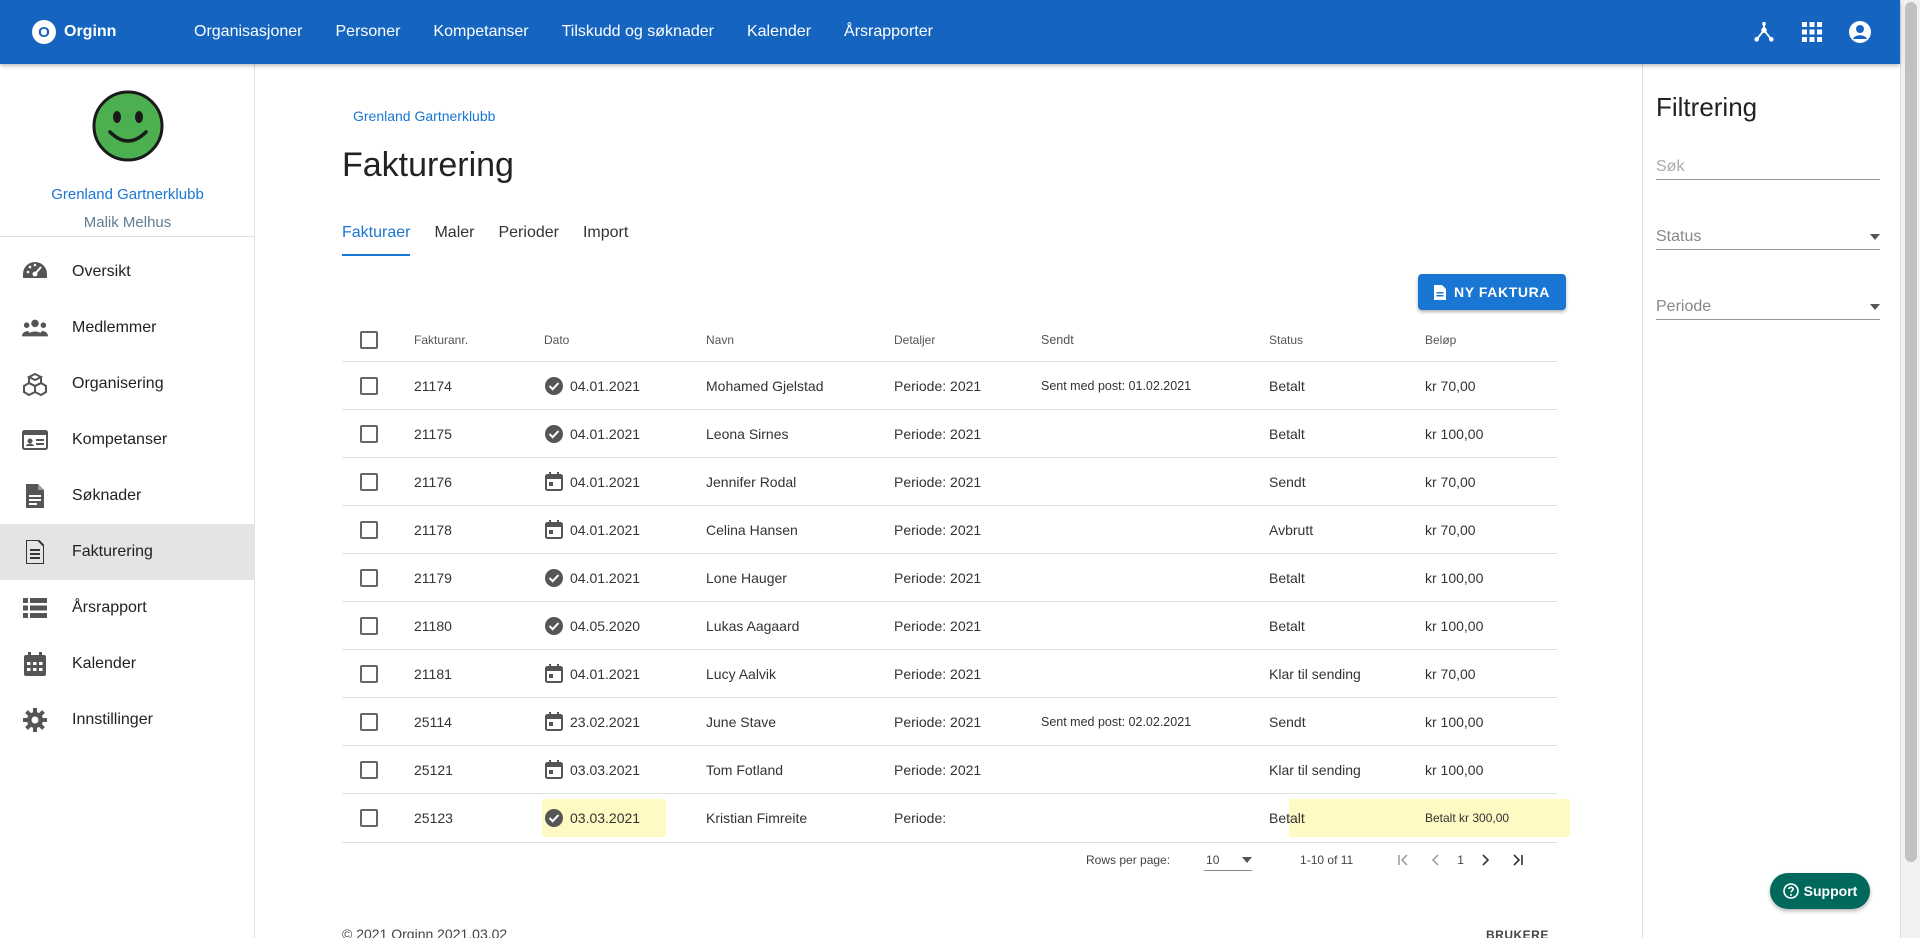 The height and width of the screenshot is (938, 1920). What do you see at coordinates (1860, 32) in the screenshot?
I see `account-circle-icon` at bounding box center [1860, 32].